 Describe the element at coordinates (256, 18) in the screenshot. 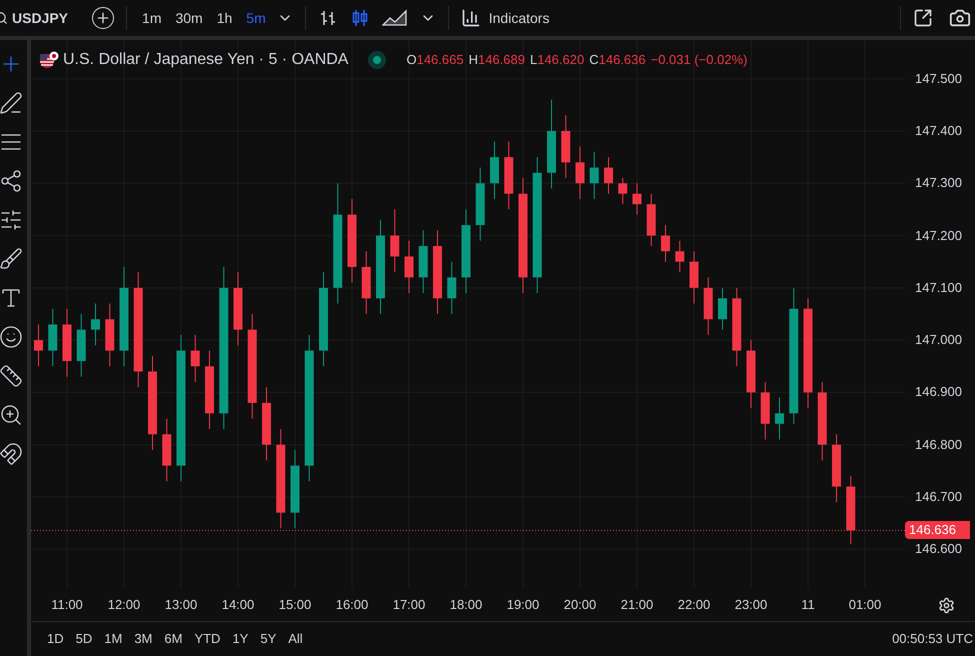

I see `interval-button: 5m` at that location.